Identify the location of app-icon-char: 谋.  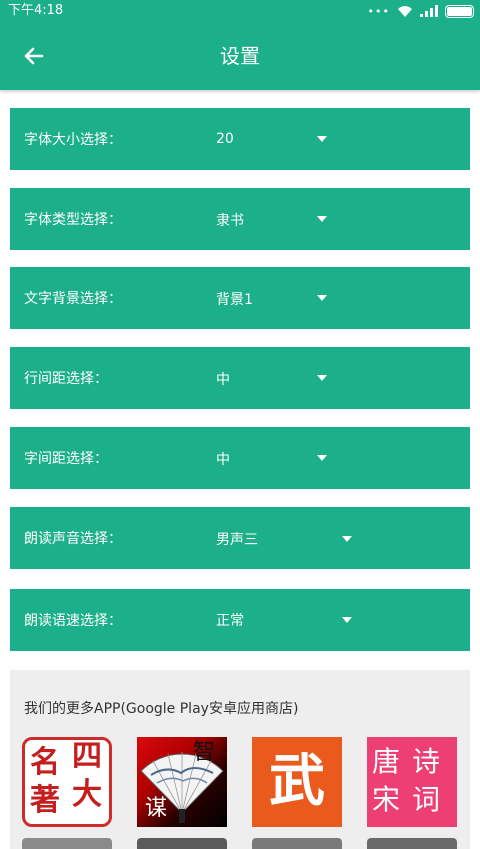
(156, 808).